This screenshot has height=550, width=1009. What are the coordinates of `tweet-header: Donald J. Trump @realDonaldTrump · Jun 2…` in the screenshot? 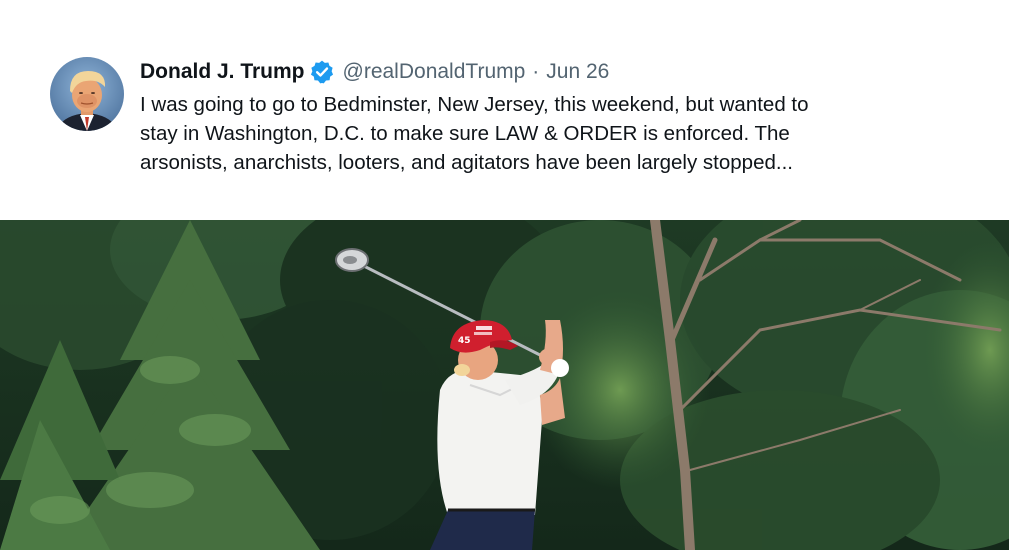 It's located at (374, 72).